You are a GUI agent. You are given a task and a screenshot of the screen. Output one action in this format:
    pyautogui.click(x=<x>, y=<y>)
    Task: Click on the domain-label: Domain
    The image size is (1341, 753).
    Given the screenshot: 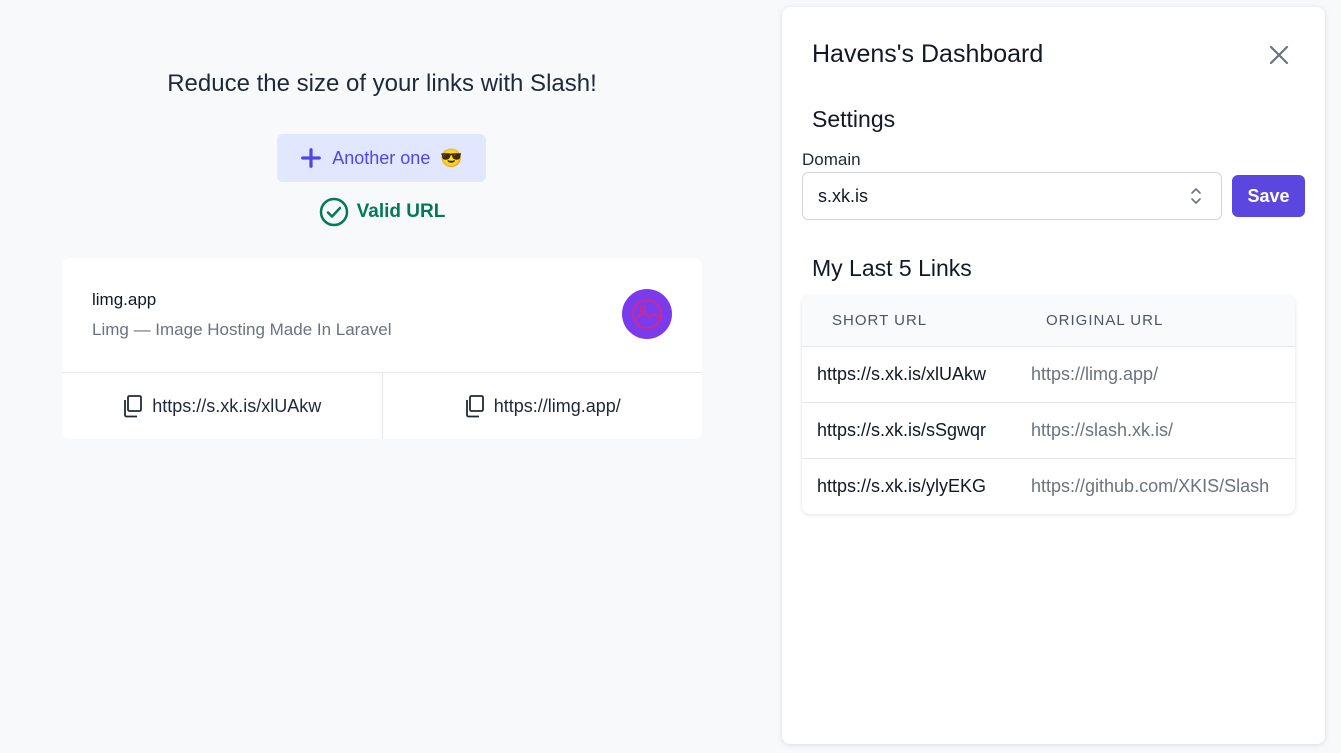 What is the action you would take?
    pyautogui.click(x=831, y=159)
    